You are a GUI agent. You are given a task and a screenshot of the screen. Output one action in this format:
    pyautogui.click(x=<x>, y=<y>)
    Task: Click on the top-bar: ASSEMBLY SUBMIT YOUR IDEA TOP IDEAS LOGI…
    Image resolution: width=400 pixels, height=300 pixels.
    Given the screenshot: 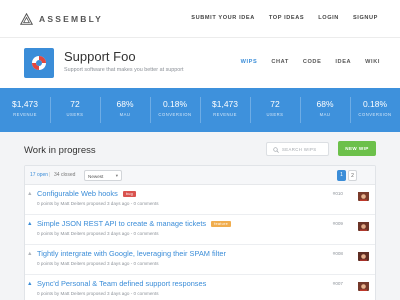 What is the action you would take?
    pyautogui.click(x=200, y=19)
    